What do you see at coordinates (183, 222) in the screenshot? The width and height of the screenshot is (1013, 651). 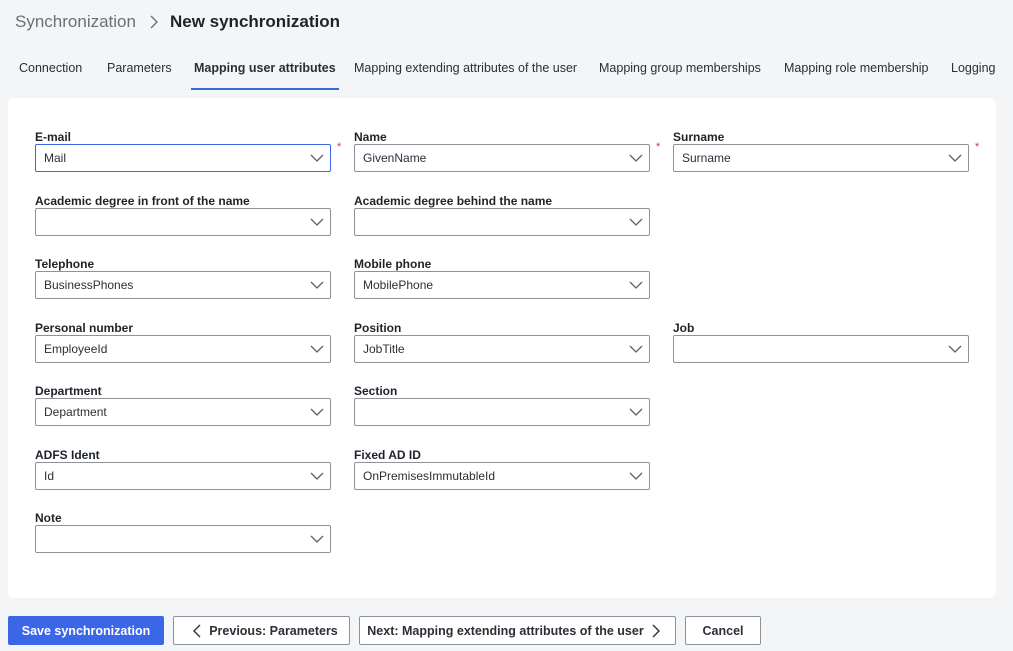 I see `degree-front-select` at bounding box center [183, 222].